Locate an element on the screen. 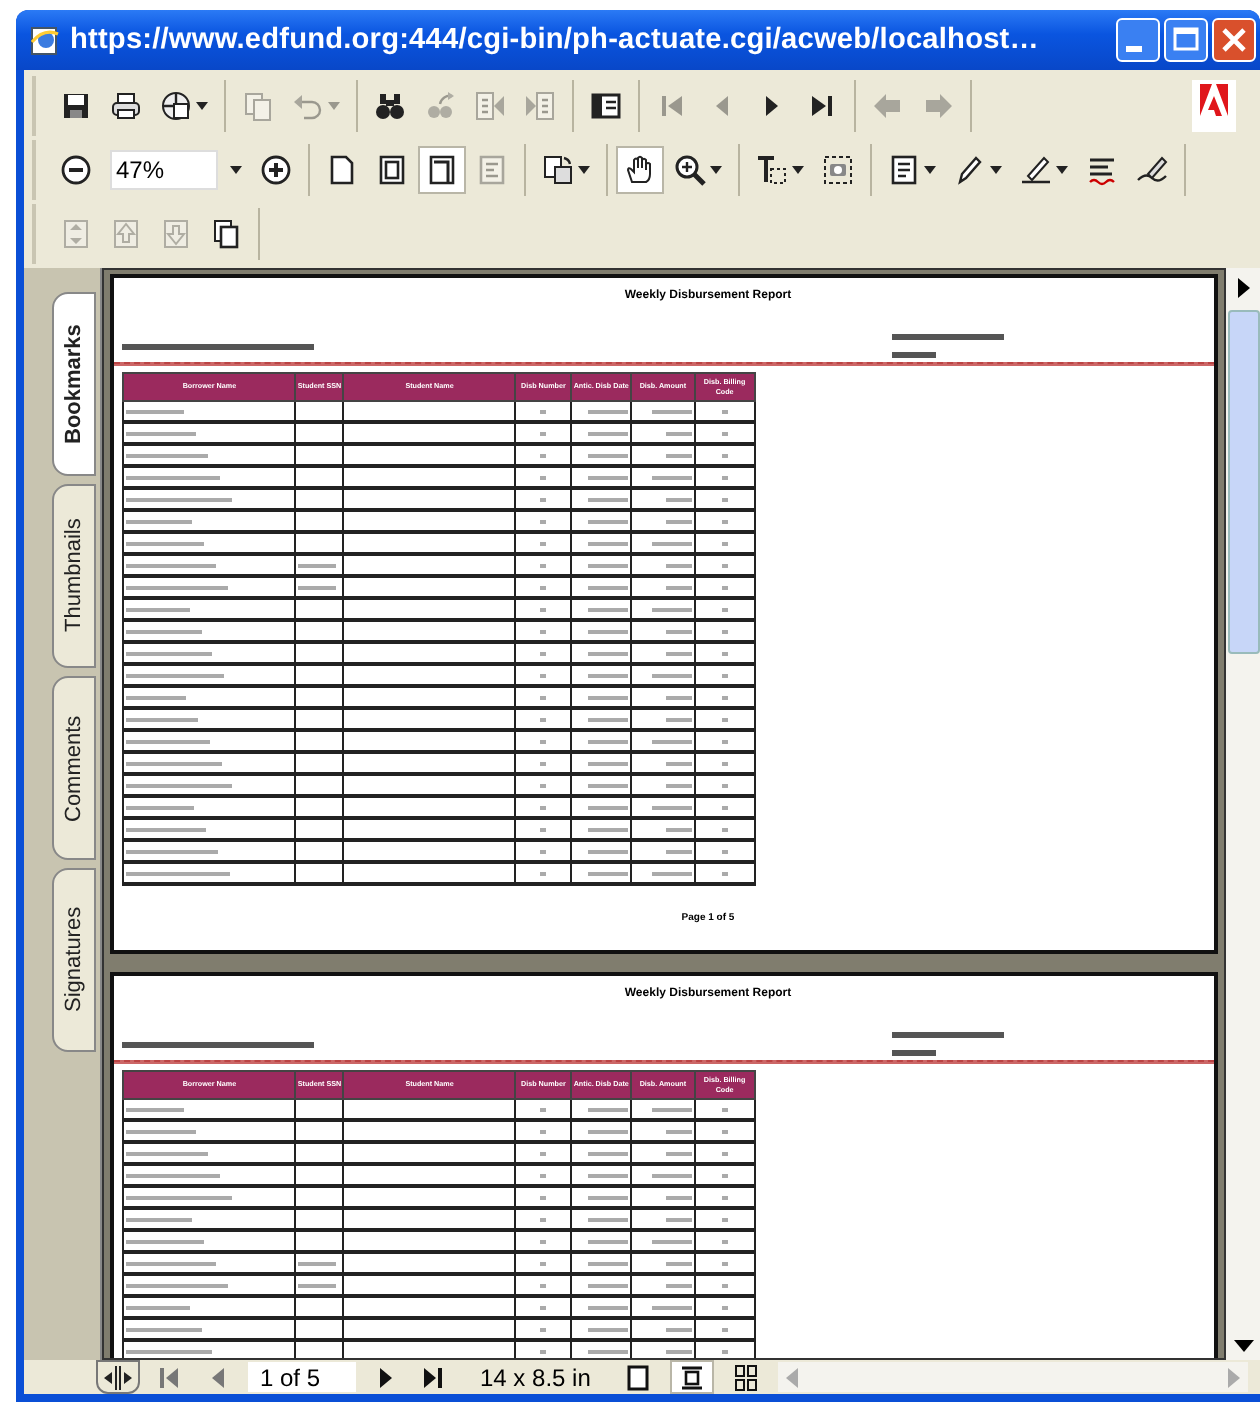 The image size is (1260, 1402). split-icon is located at coordinates (118, 1377).